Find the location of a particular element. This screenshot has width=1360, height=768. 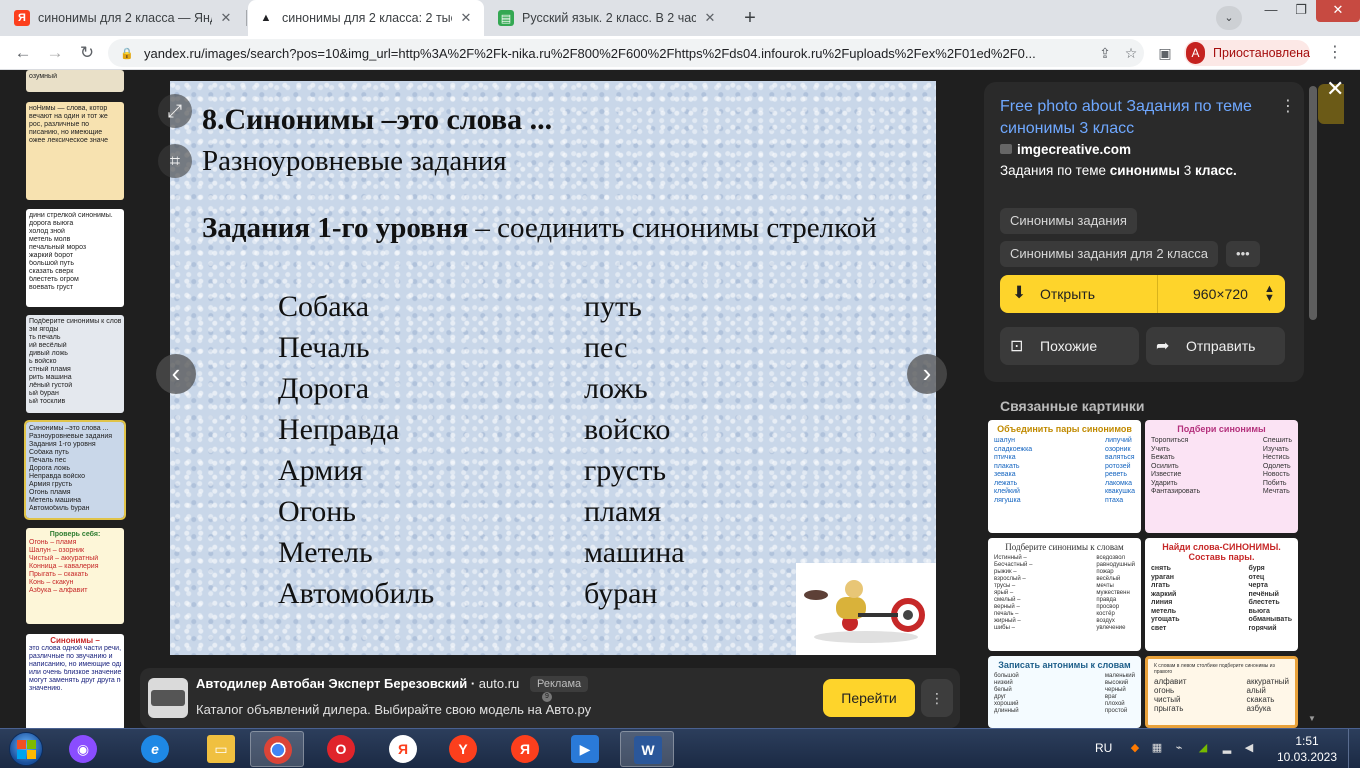

network-icon: ▦ is located at coordinates (1157, 748).